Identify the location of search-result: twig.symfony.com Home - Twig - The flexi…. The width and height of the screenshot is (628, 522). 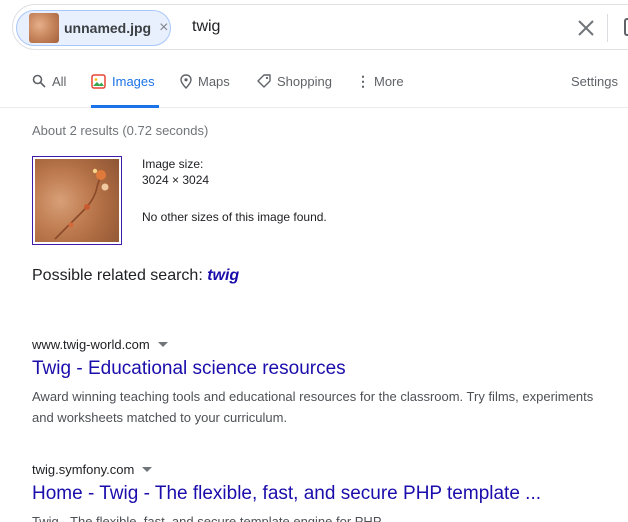
(322, 492).